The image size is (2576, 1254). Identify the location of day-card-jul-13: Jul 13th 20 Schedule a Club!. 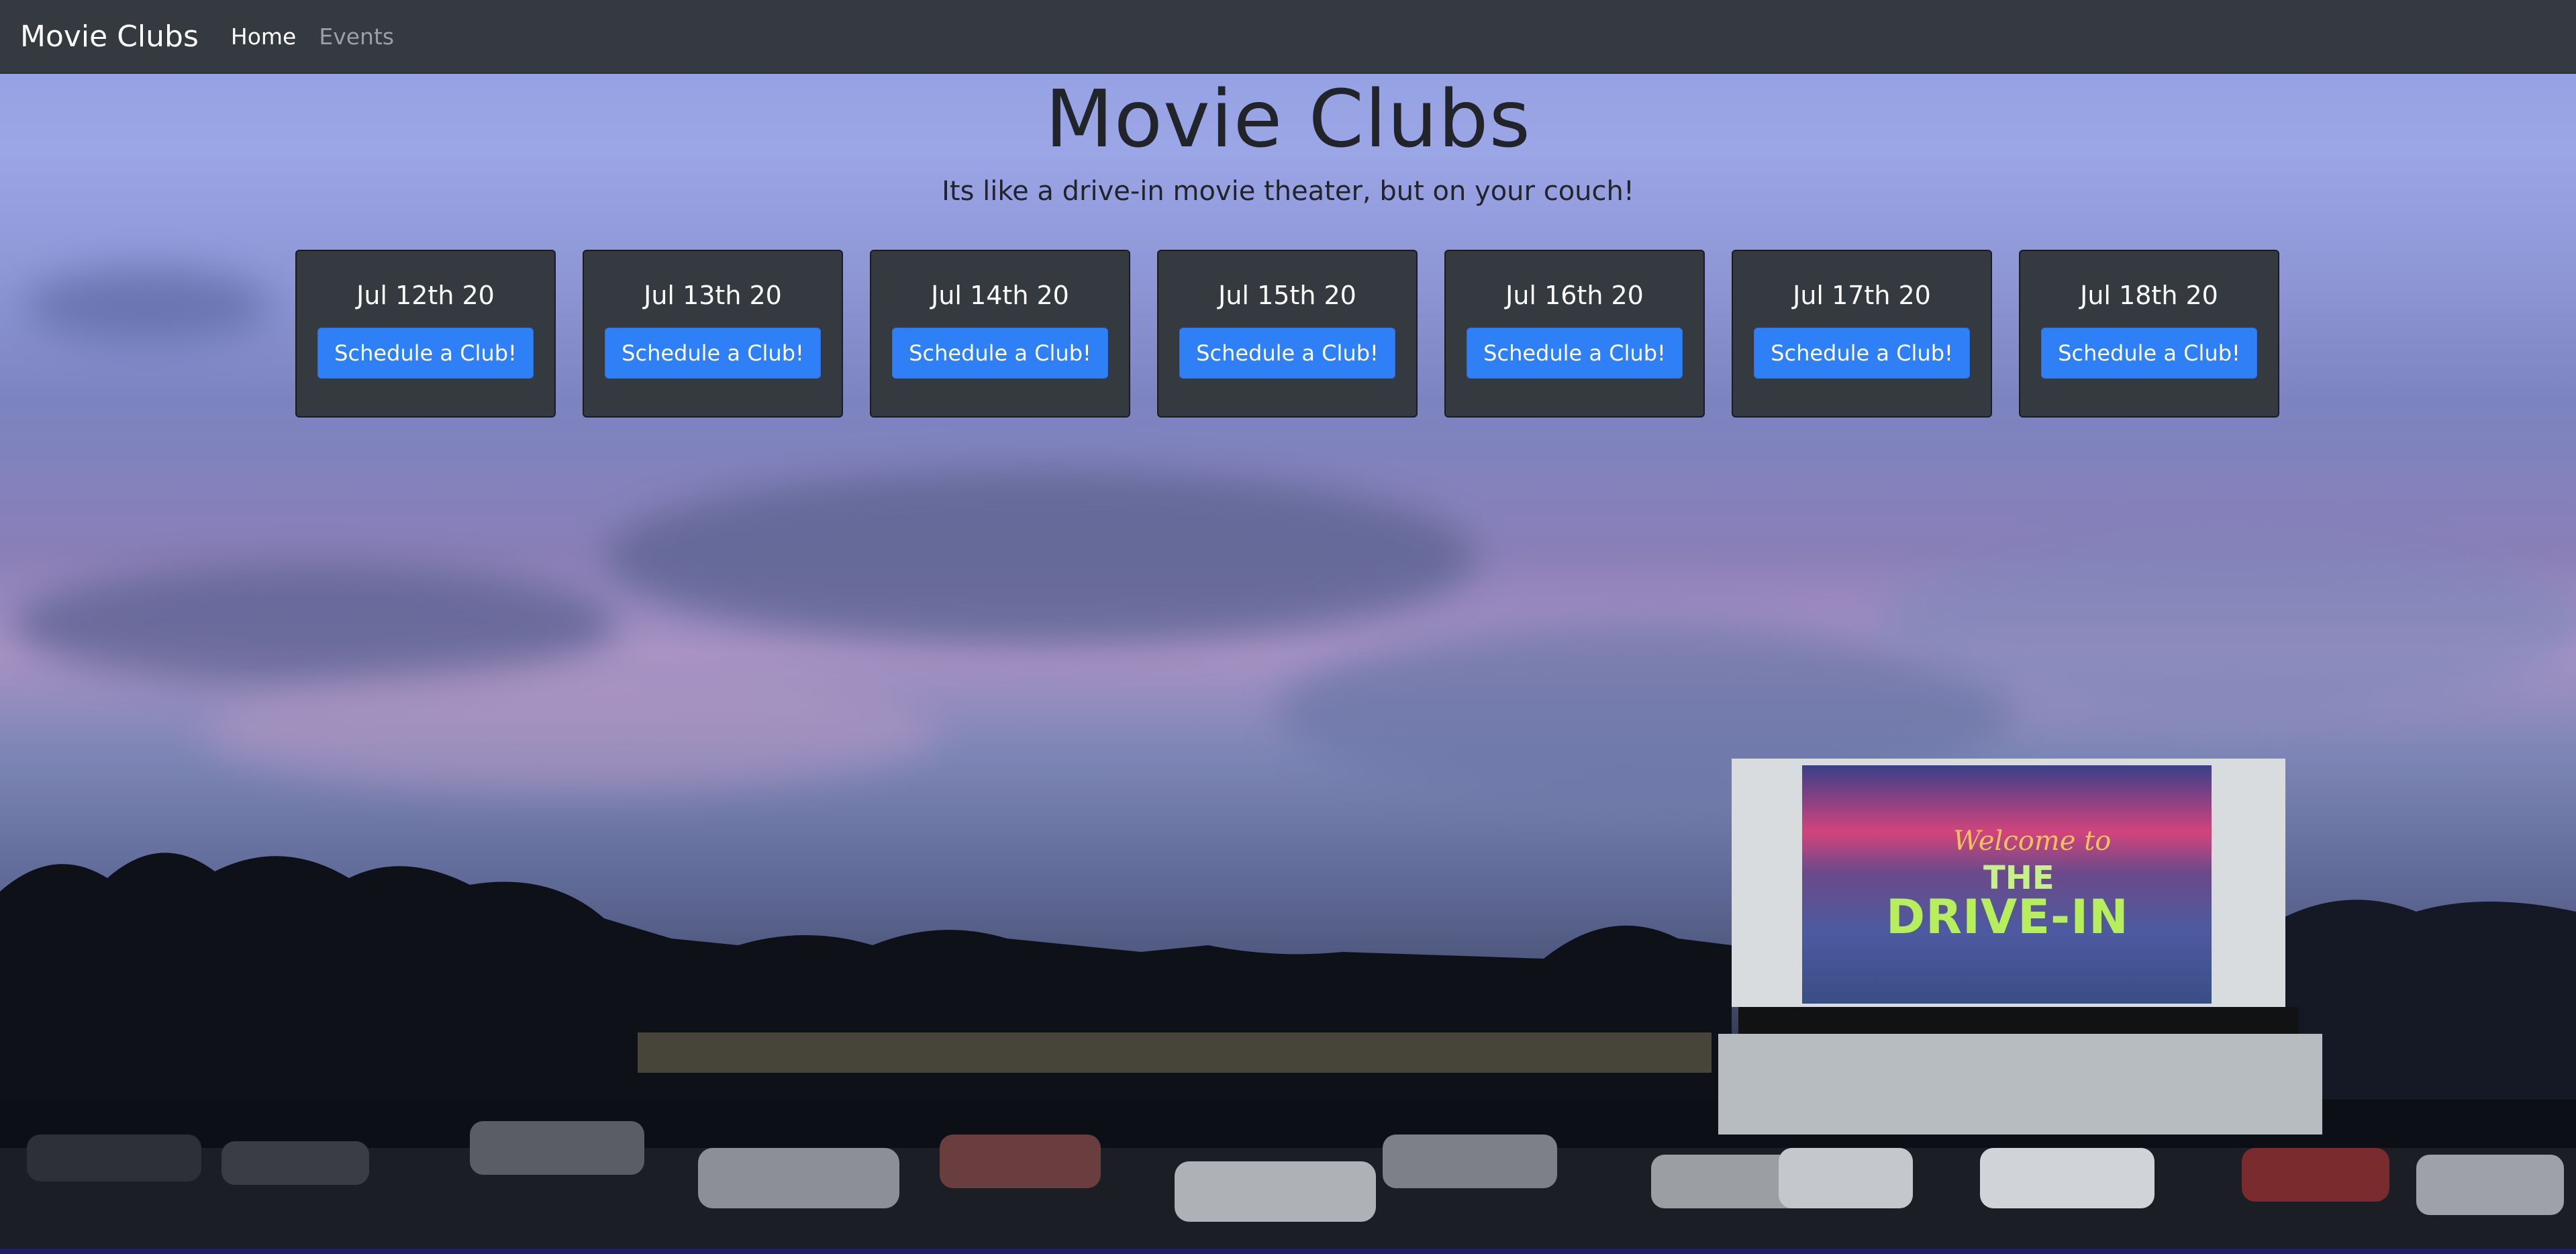
(713, 334).